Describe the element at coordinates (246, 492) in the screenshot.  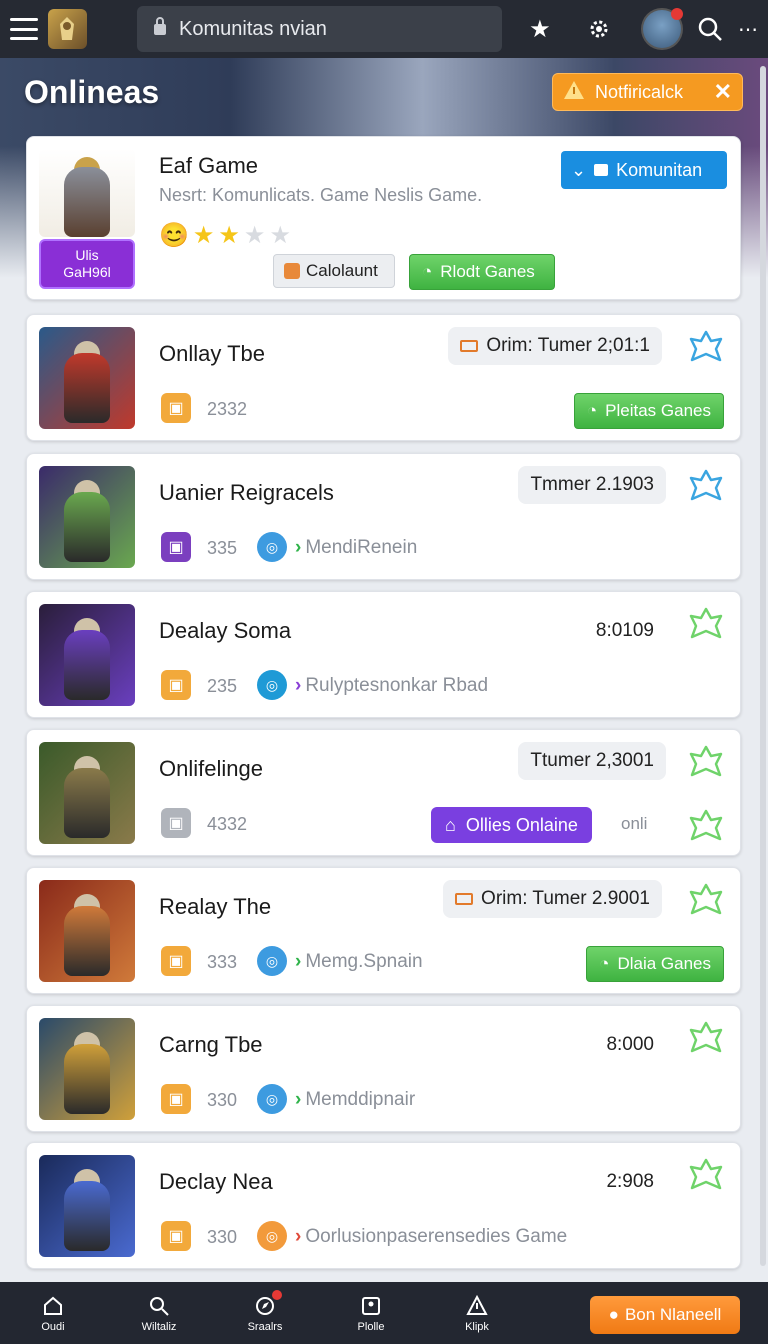
I see `game-title: Uanier Reigracels` at that location.